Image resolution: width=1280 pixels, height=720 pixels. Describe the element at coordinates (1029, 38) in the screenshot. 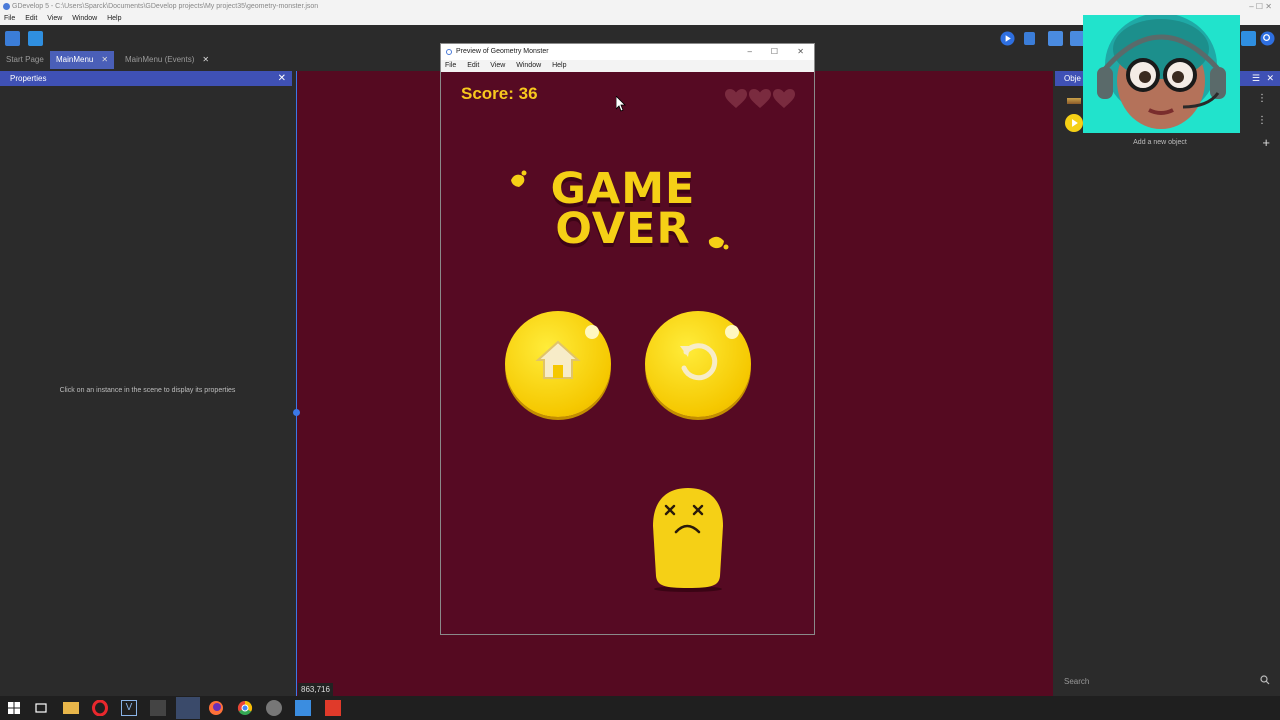

I see `debug-icon` at that location.